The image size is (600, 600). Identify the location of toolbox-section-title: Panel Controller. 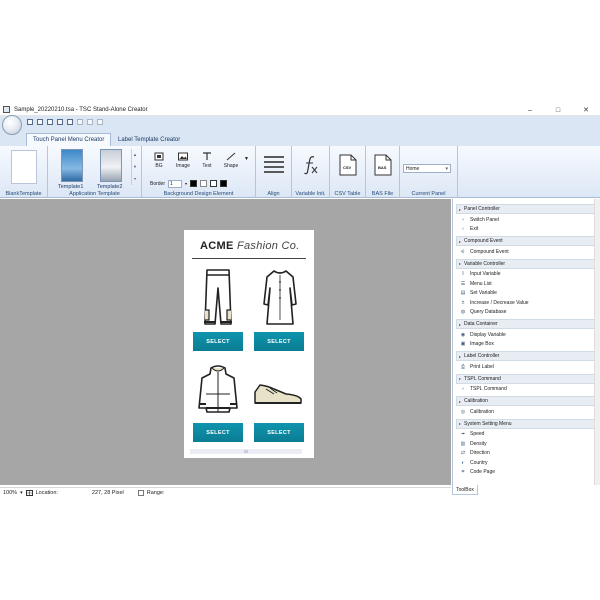
(482, 209).